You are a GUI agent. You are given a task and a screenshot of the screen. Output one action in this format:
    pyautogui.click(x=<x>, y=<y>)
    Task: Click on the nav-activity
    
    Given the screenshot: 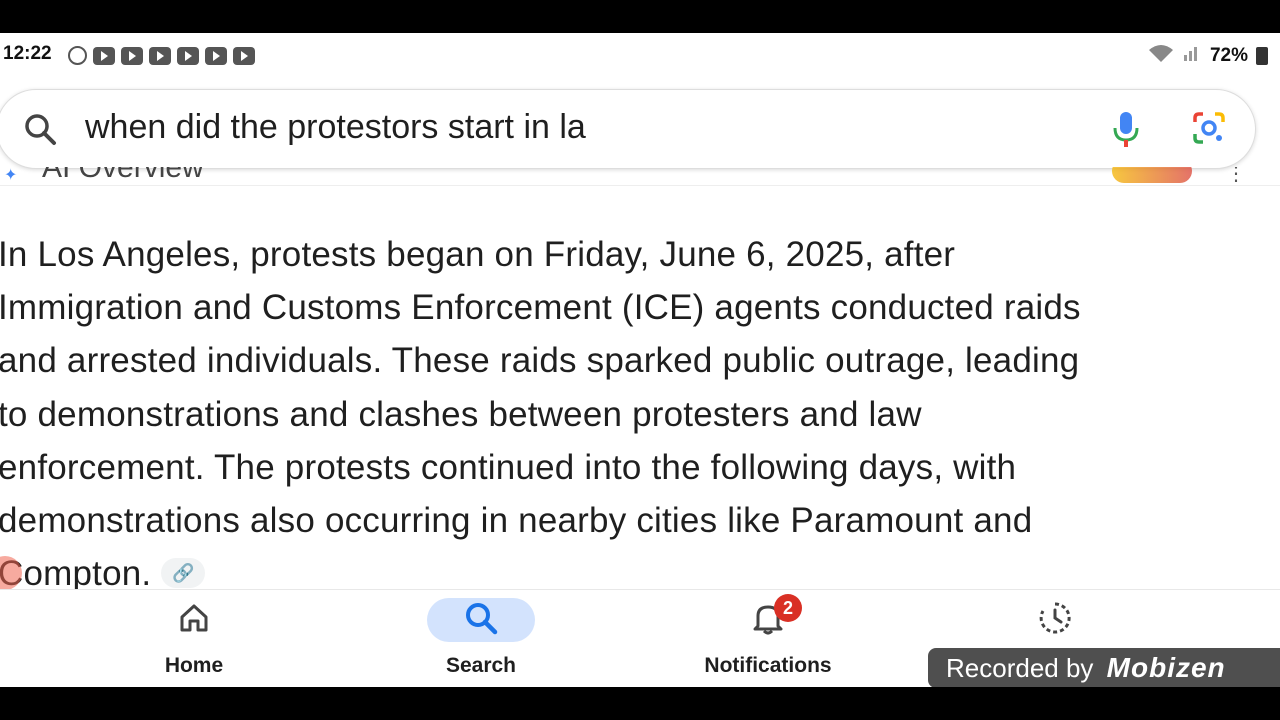 What is the action you would take?
    pyautogui.click(x=1055, y=620)
    